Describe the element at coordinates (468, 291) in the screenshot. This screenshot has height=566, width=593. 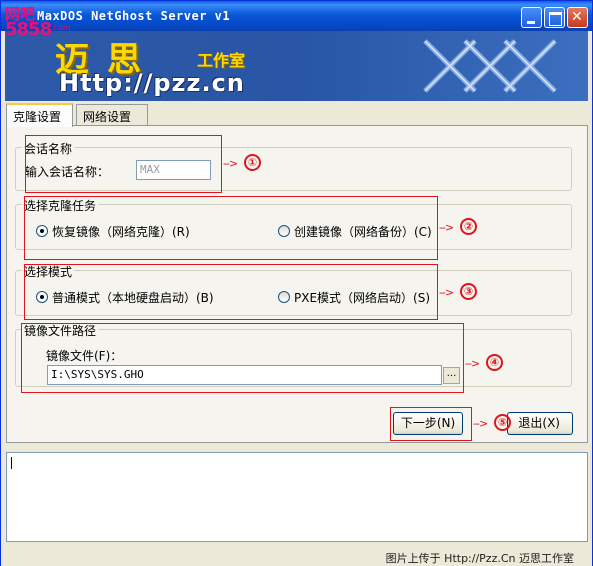
I see `annotation-marker-3: ③` at that location.